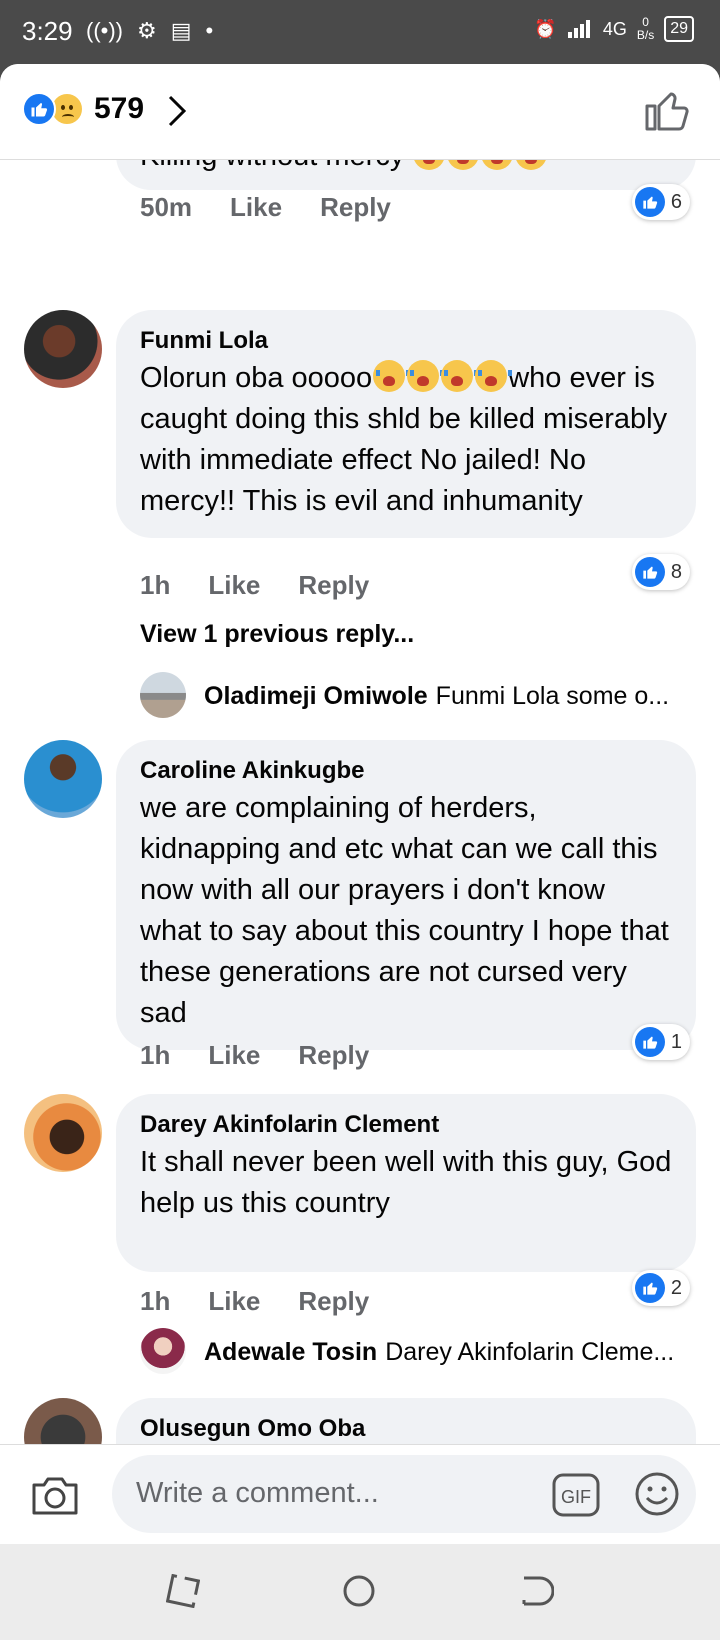 This screenshot has height=1640, width=720. I want to click on signal-icon, so click(578, 29).